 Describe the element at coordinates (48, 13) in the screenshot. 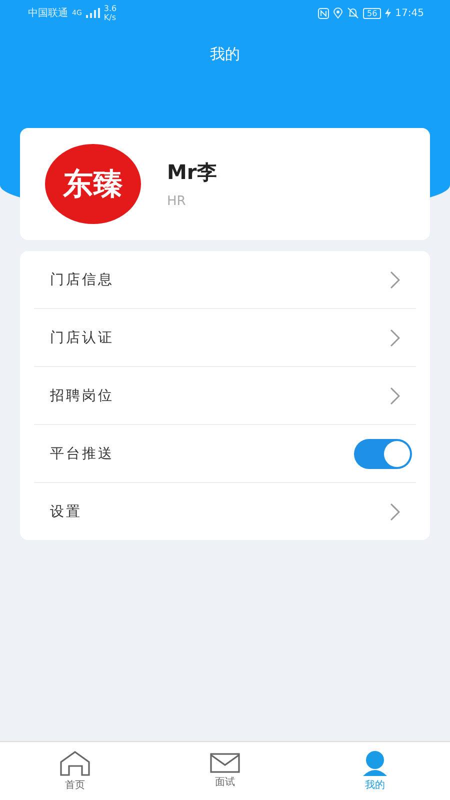

I see `carrier: 中国联通` at that location.